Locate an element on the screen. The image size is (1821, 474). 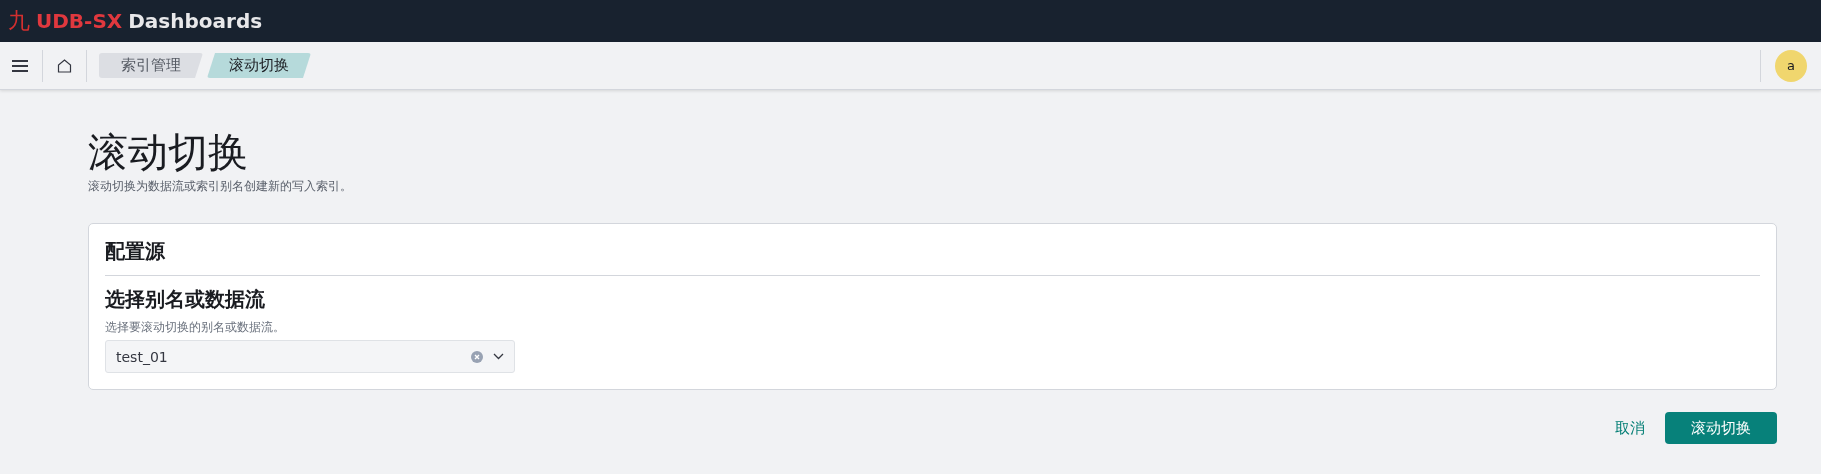
rollover-button: 滚动切换 is located at coordinates (1721, 428).